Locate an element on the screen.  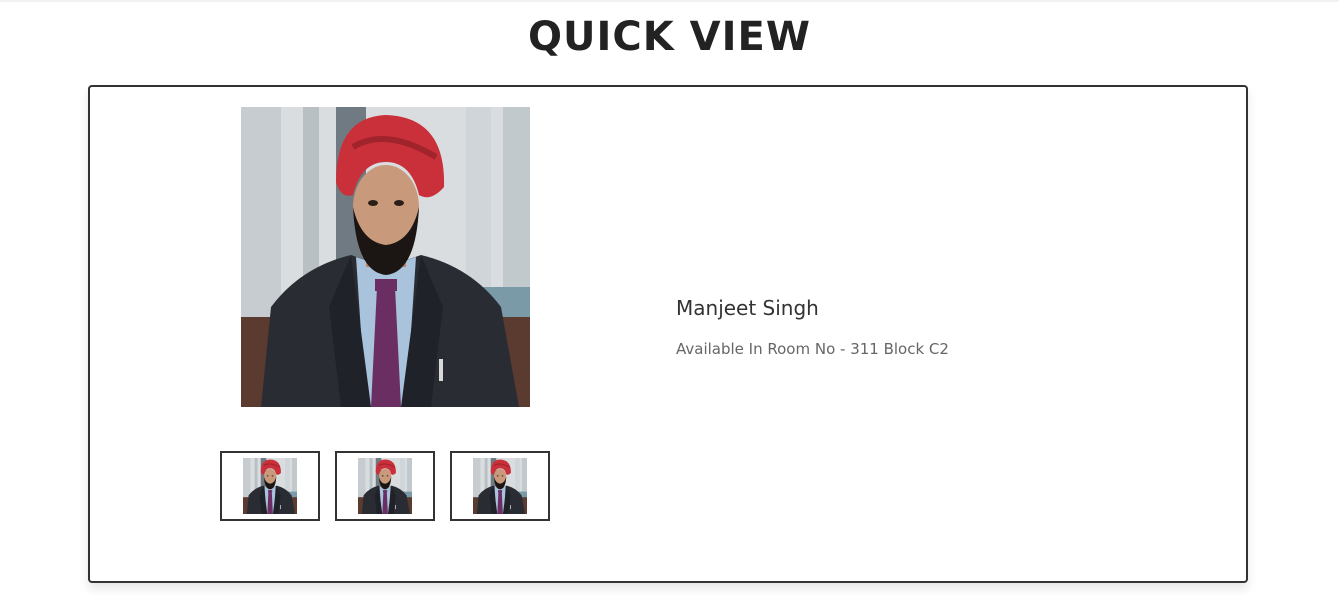
profile-location: Available In Room No - 311 Block C2 is located at coordinates (812, 349).